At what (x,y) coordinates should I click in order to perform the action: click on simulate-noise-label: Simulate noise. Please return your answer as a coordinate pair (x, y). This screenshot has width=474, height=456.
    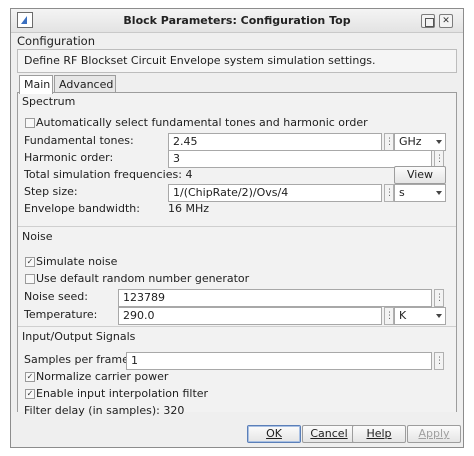
    Looking at the image, I should click on (77, 261).